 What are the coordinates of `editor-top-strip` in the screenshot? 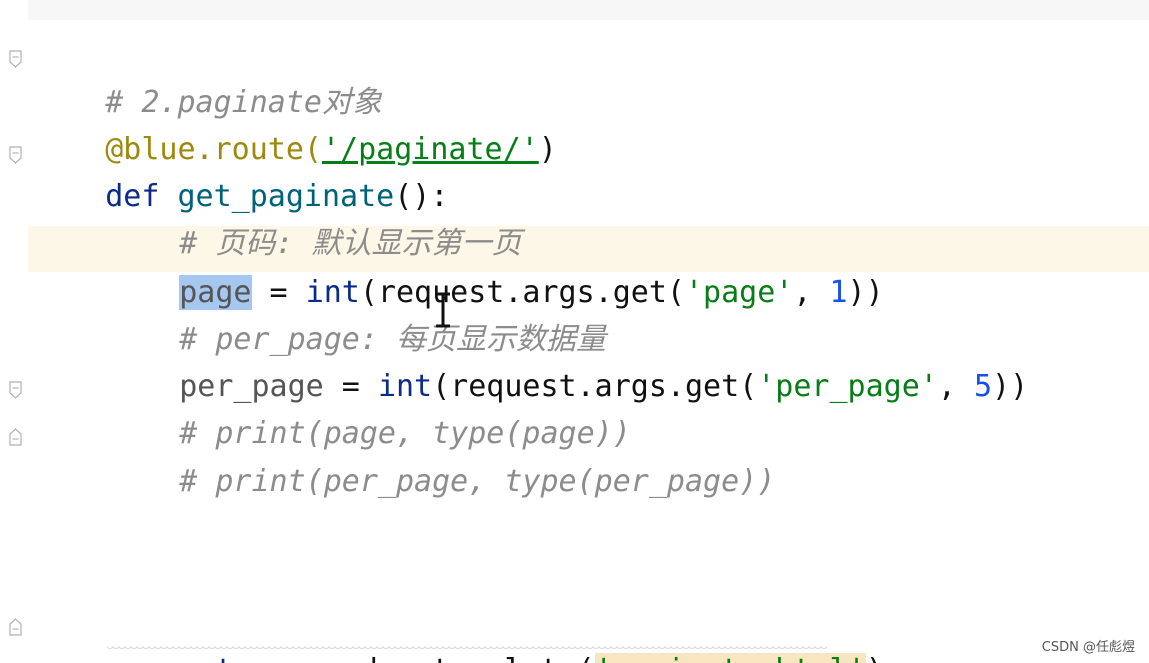 It's located at (574, 10).